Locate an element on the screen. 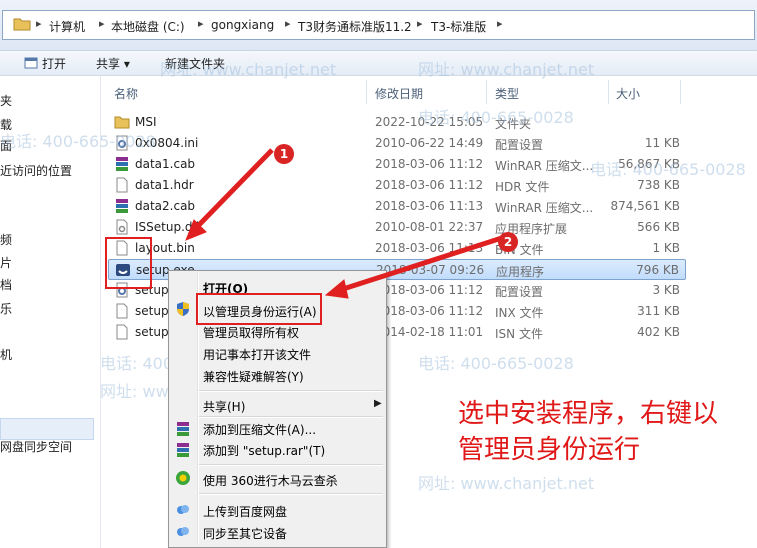  column-name: 名称 is located at coordinates (126, 93).